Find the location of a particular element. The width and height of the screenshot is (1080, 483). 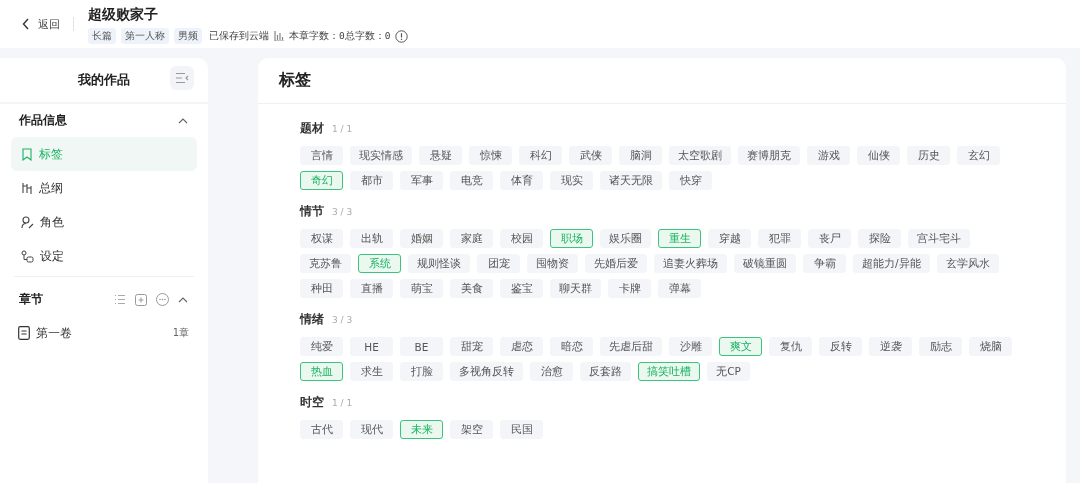

tag-option: 求生 is located at coordinates (371, 371).